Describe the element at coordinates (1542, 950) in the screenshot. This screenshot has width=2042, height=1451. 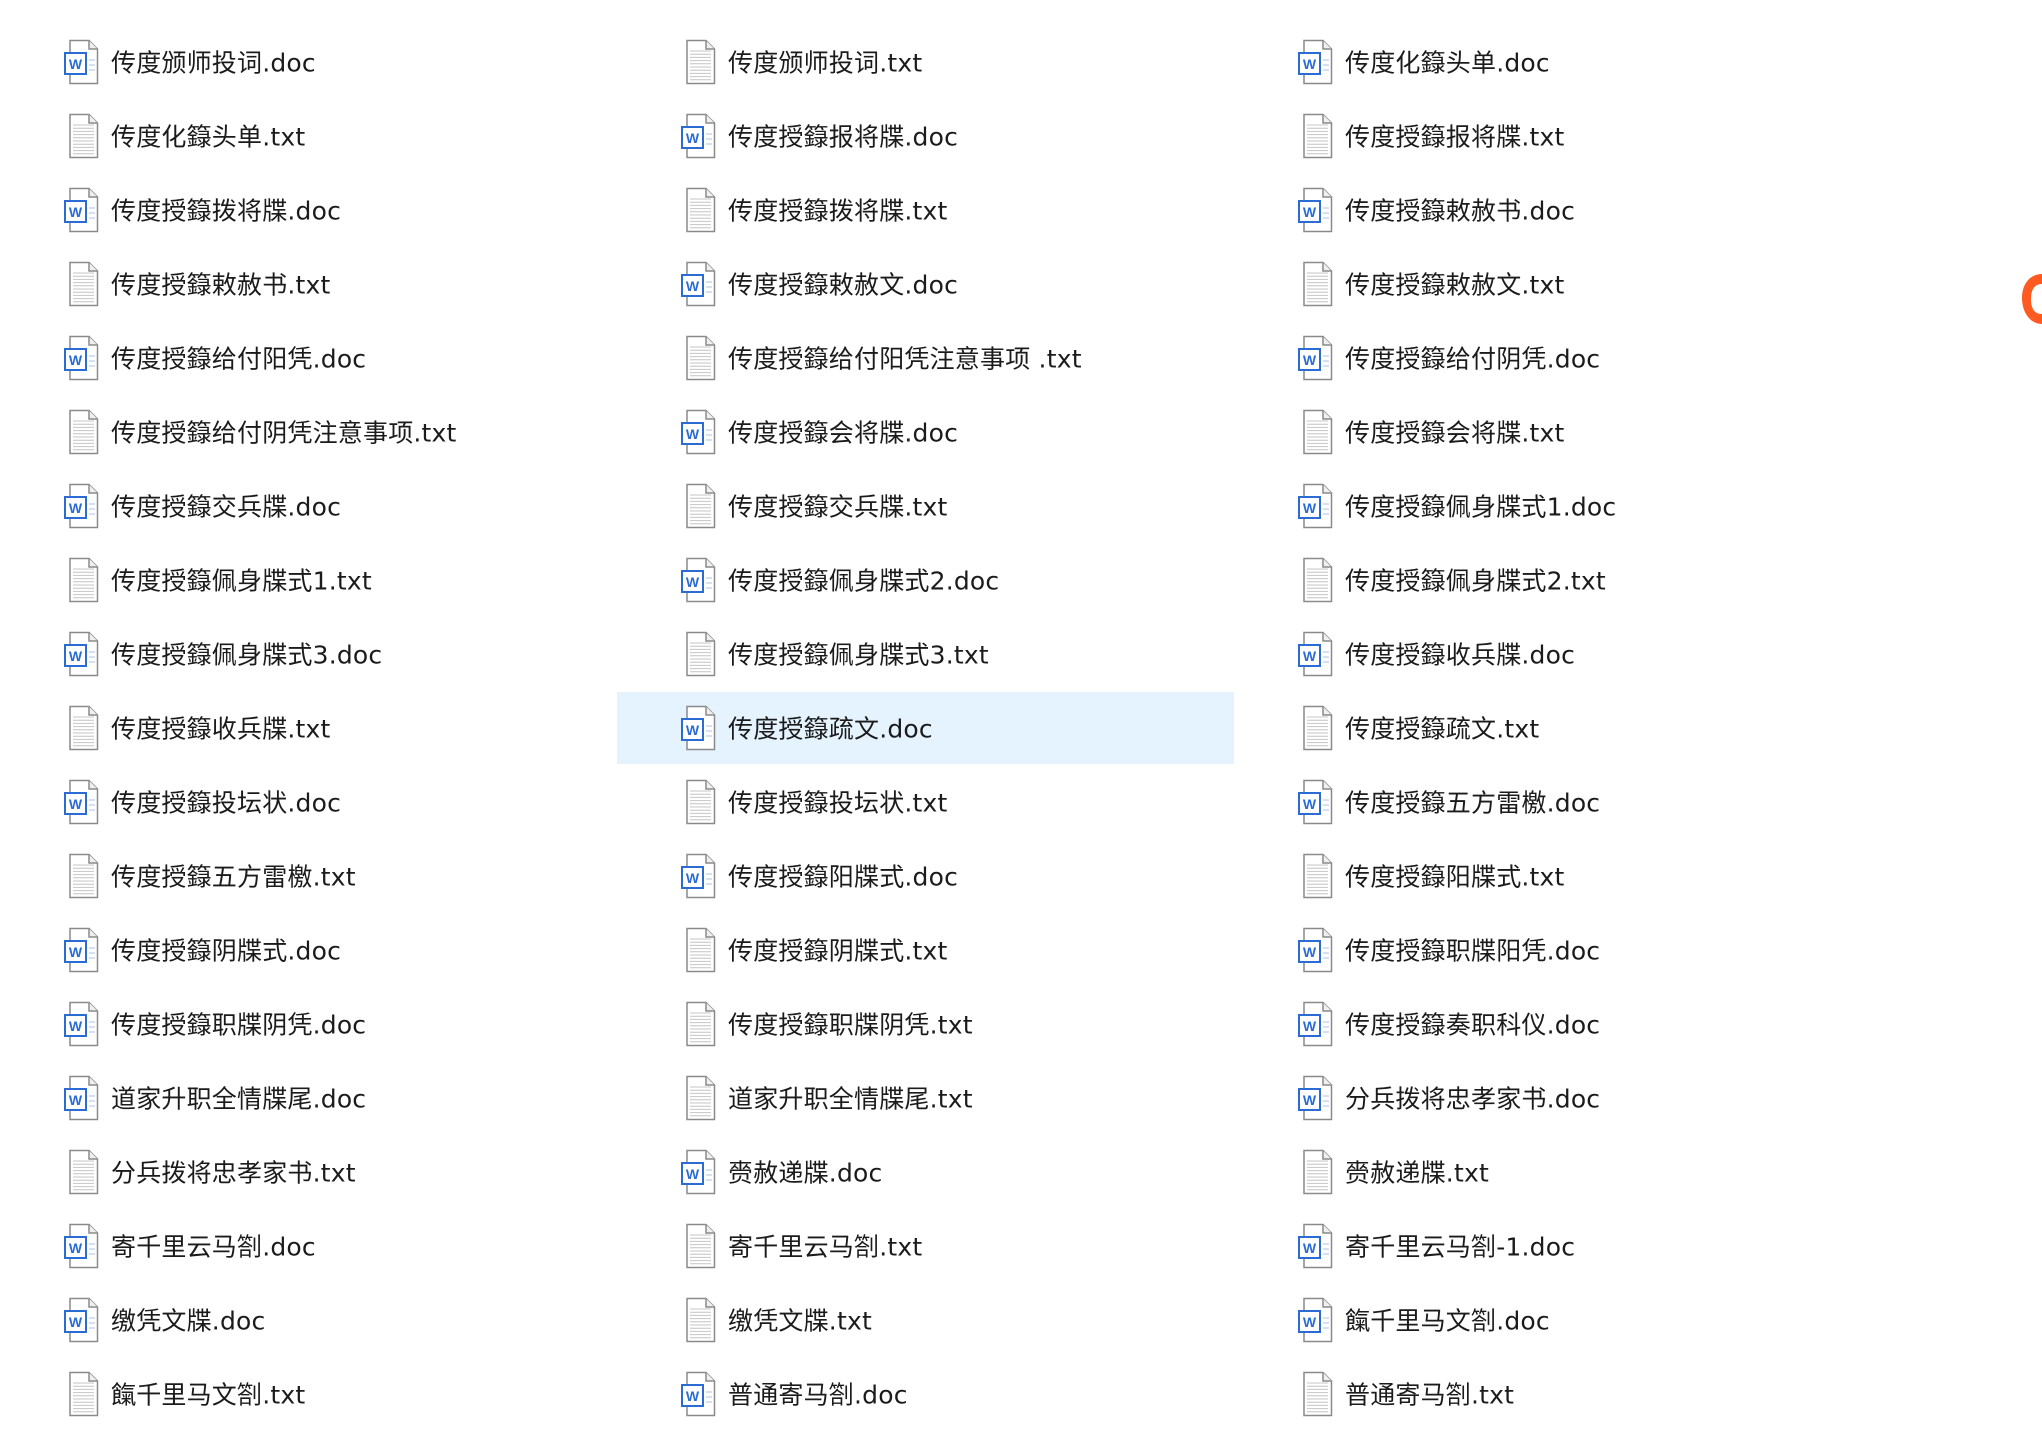
I see `file-item: W 传度授籙职牒阳凭.doc` at that location.